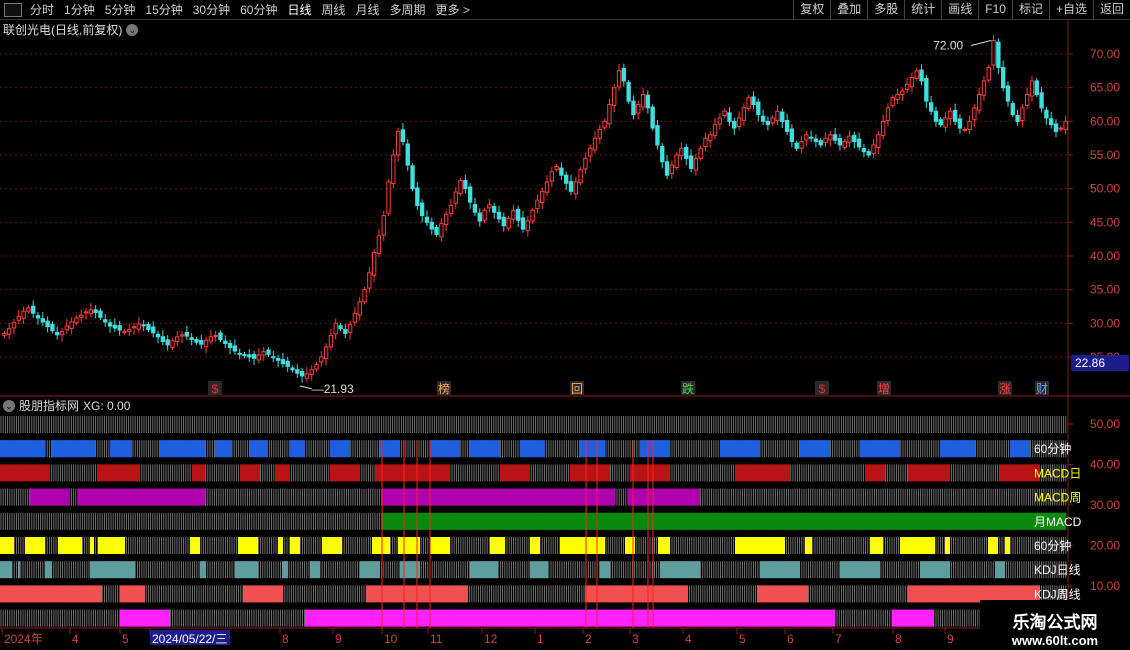 The width and height of the screenshot is (1130, 650). What do you see at coordinates (822, 389) in the screenshot?
I see `event-marker: $` at bounding box center [822, 389].